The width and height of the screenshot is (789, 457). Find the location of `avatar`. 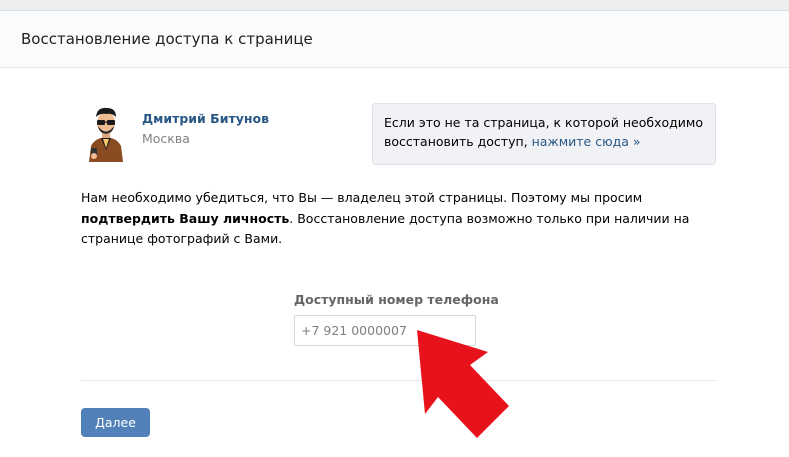

avatar is located at coordinates (106, 133).